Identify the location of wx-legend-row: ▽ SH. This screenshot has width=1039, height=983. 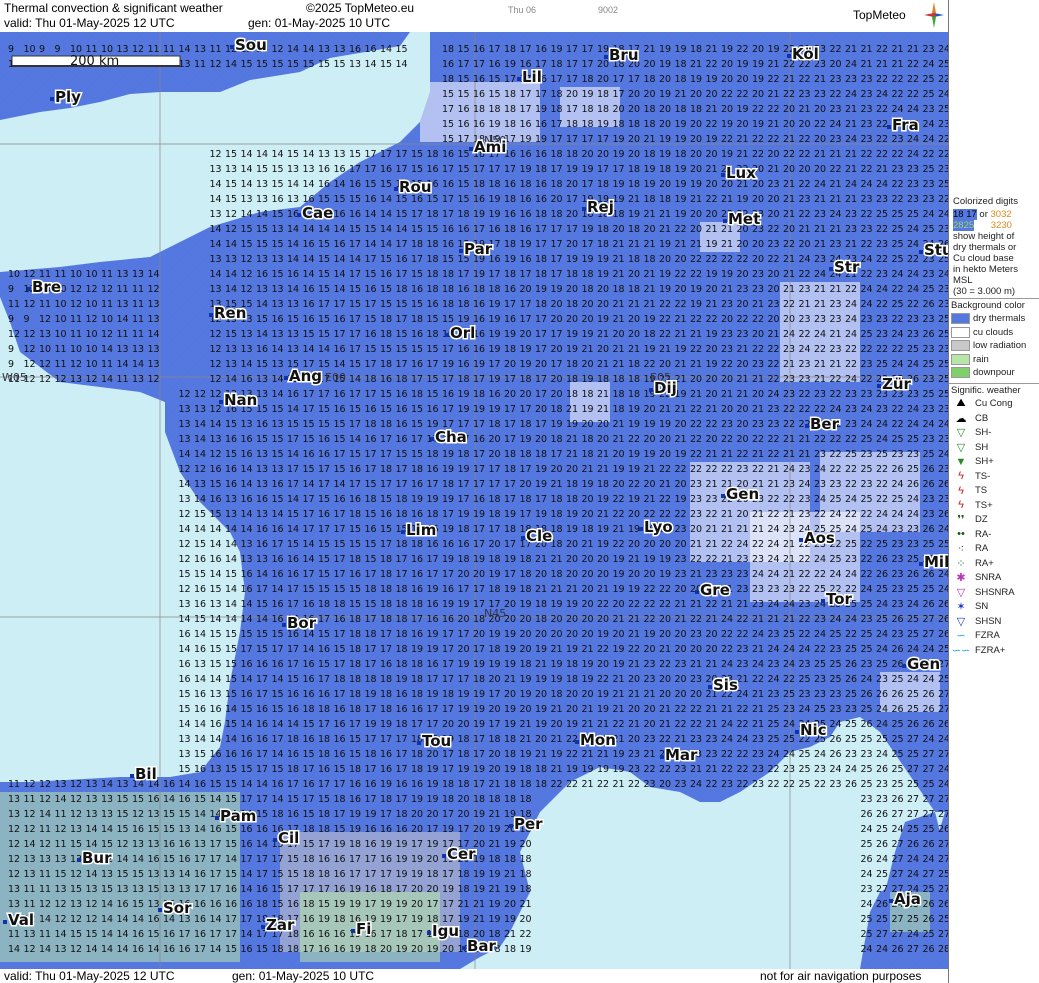
(969, 447).